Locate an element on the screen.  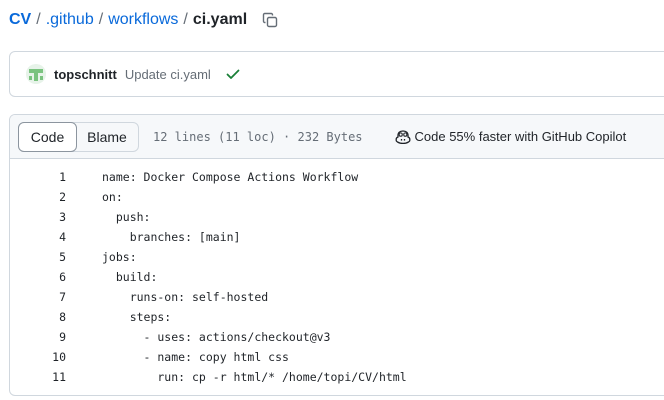
breadcrumb-repo-link: CV is located at coordinates (20, 20).